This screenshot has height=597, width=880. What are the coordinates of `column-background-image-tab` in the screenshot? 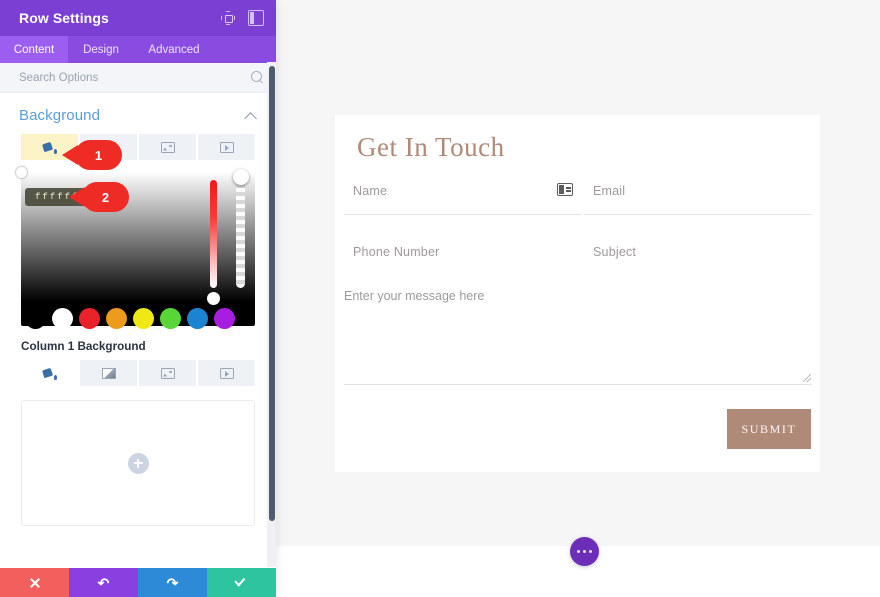 It's located at (167, 373).